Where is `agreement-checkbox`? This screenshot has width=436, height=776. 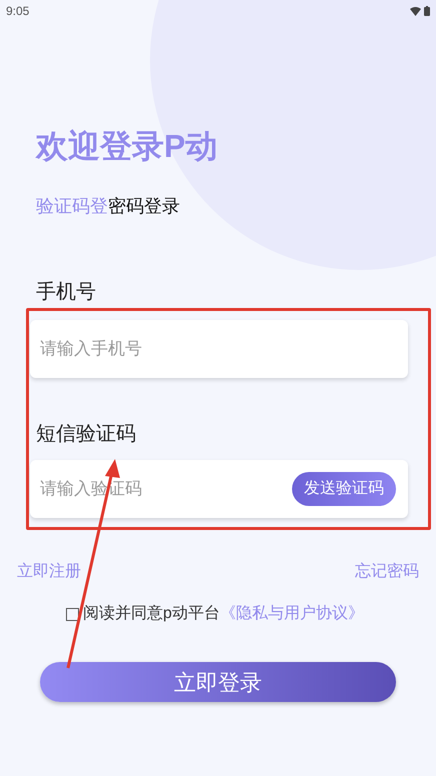 agreement-checkbox is located at coordinates (72, 614).